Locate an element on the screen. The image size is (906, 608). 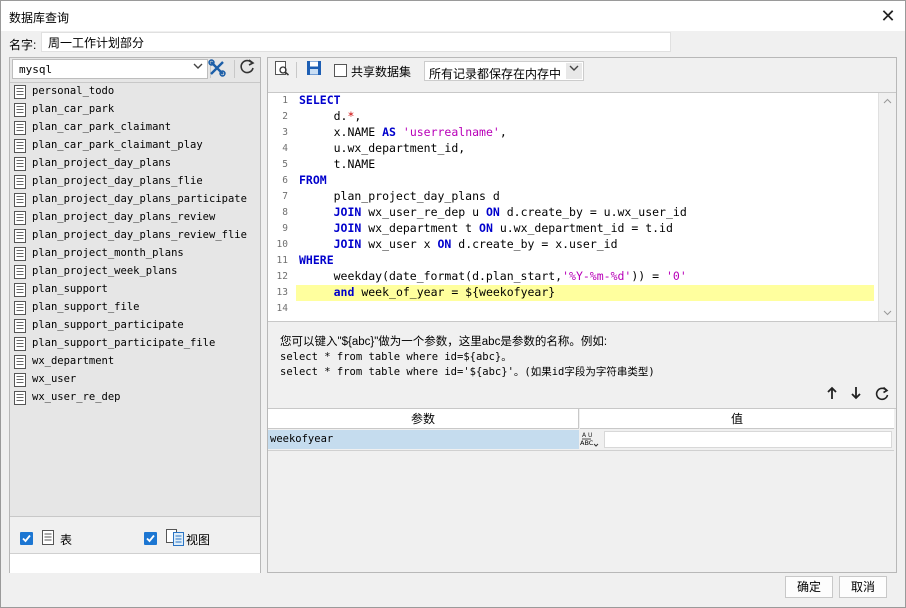
table-list-item: plan_project_day_plans is located at coordinates (134, 164).